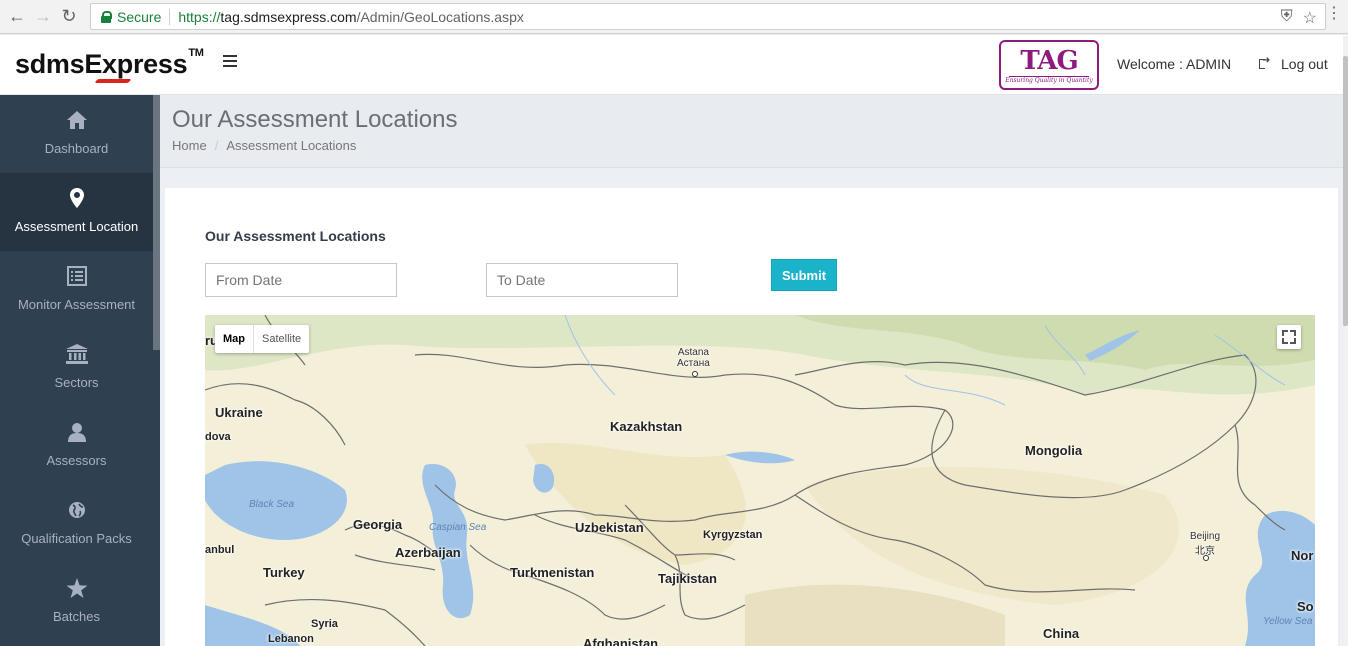 The height and width of the screenshot is (646, 1348). Describe the element at coordinates (288, 16) in the screenshot. I see `url-host: tag.sdmsexpress.com` at that location.